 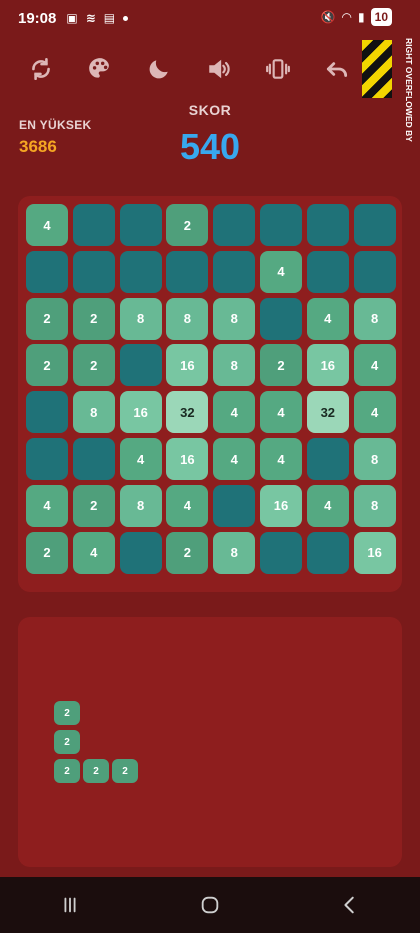 I want to click on home-button, so click(x=210, y=905).